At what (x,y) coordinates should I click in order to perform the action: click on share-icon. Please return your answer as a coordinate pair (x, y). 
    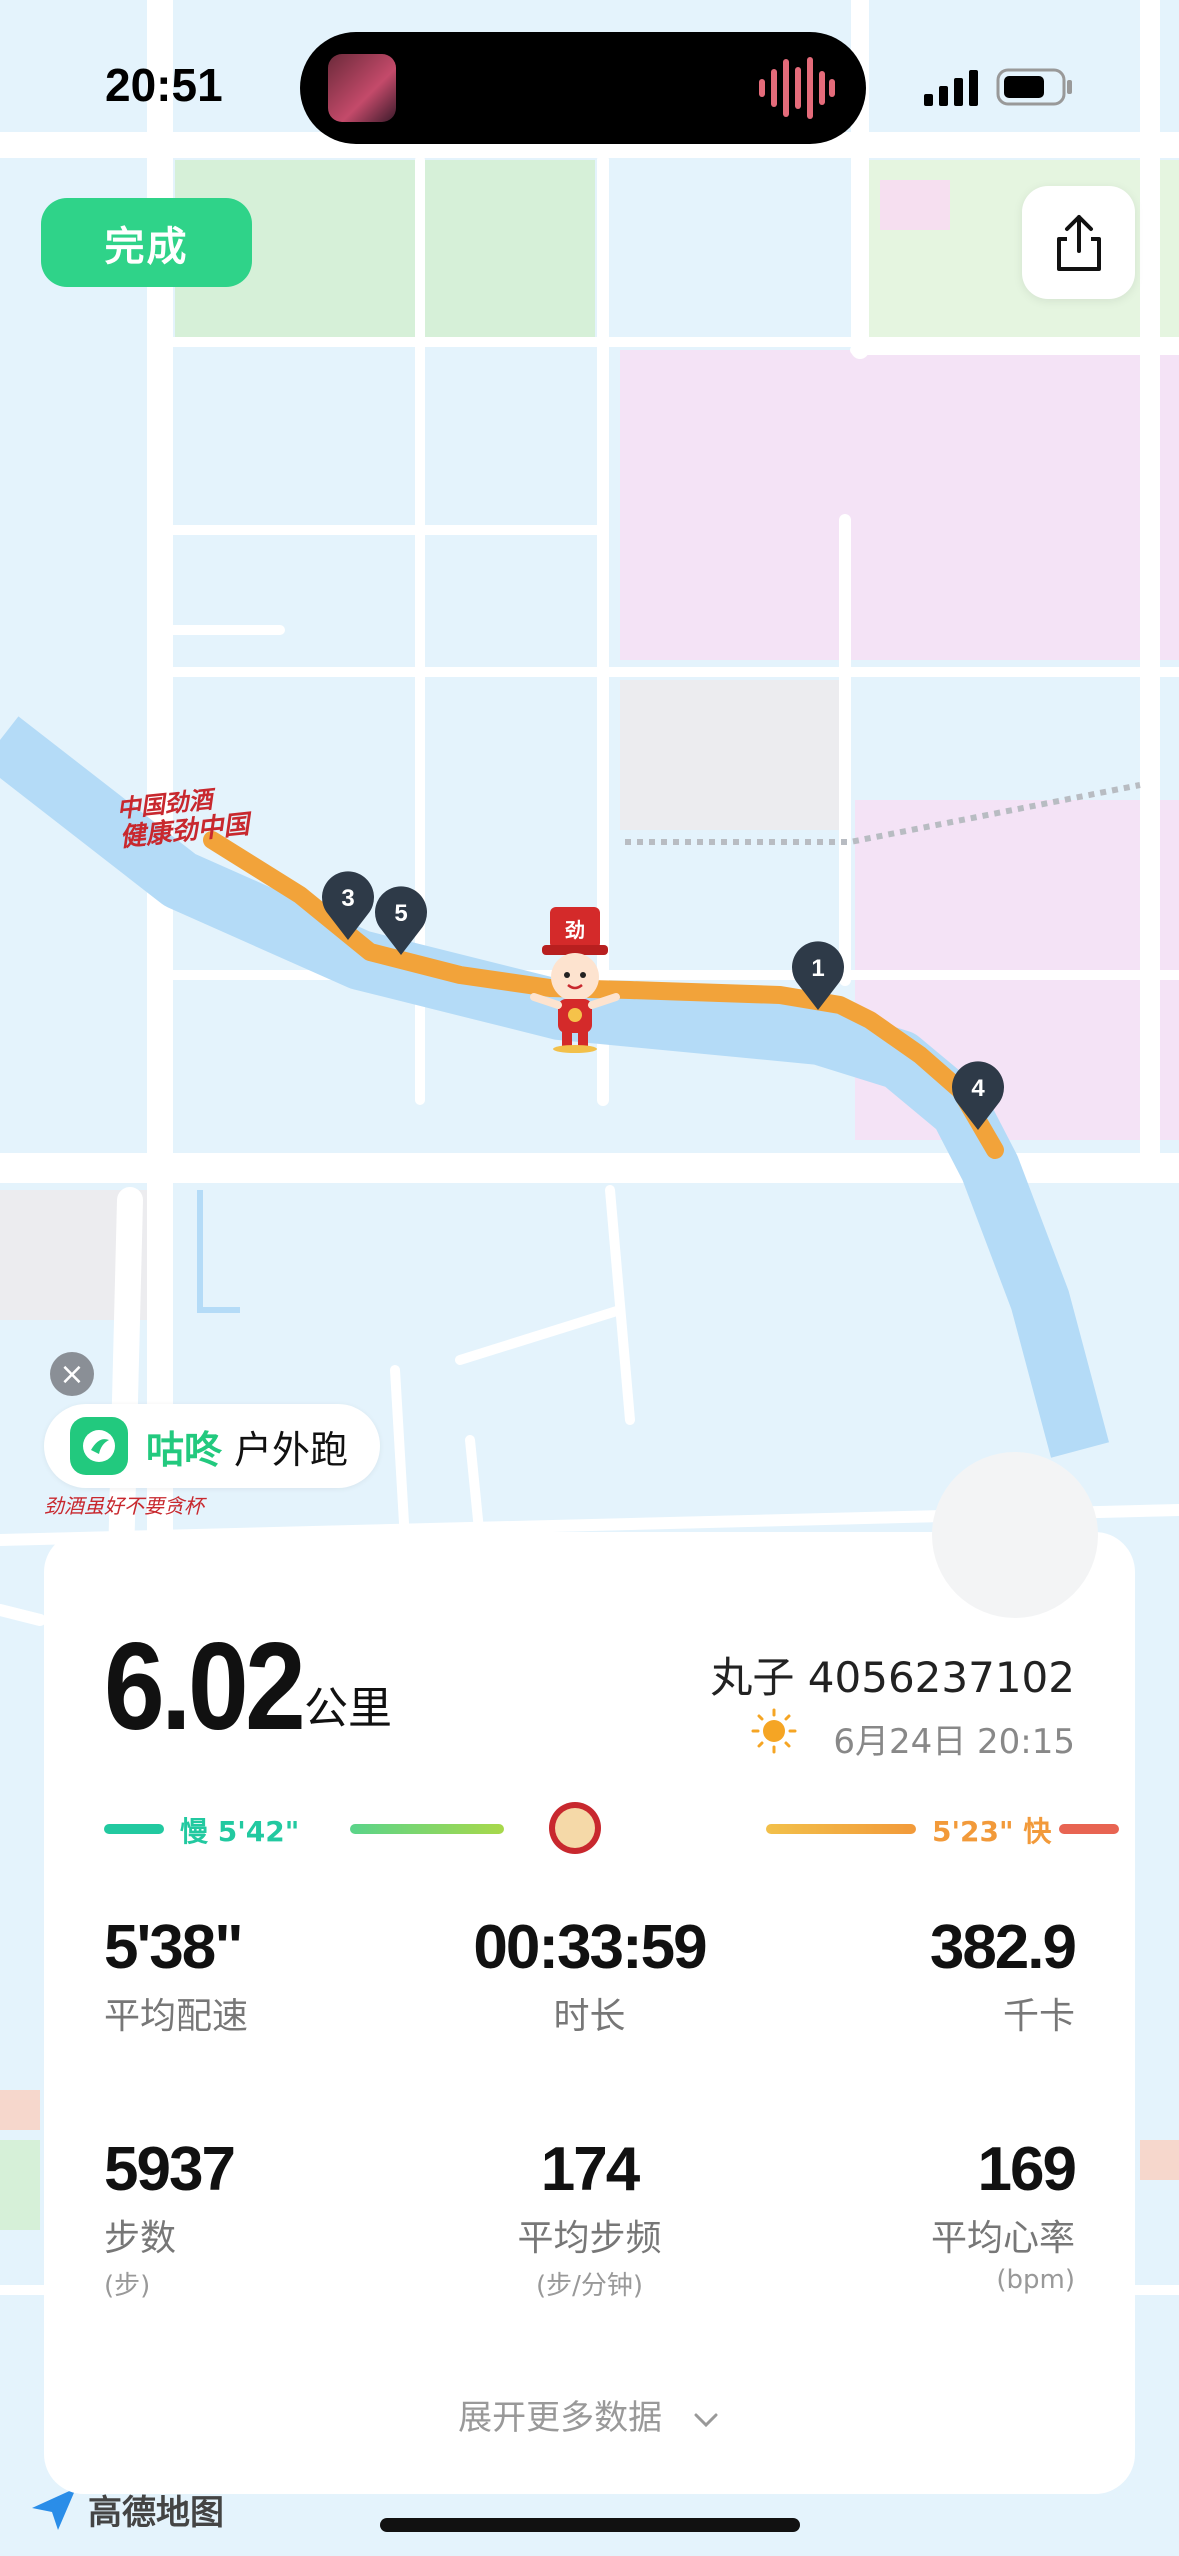
    Looking at the image, I should click on (1078, 242).